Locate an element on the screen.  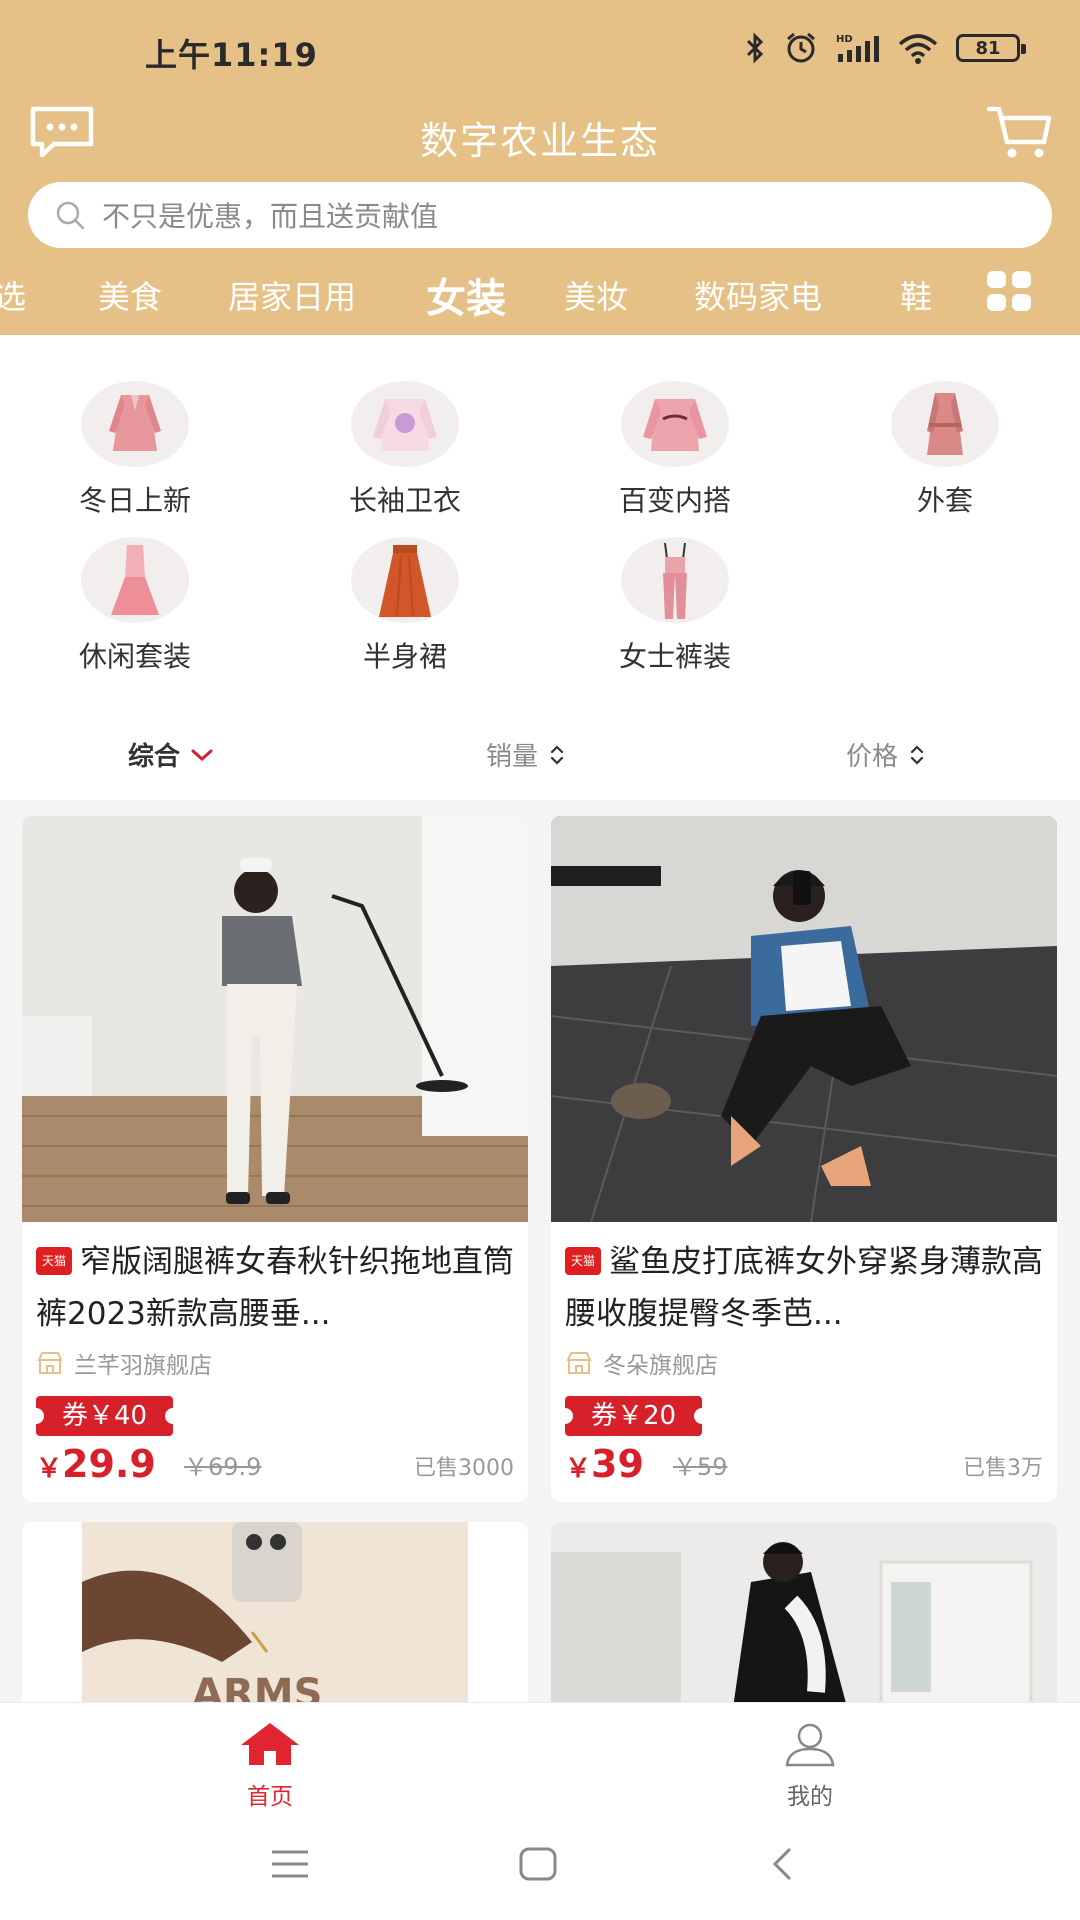
svg-text: HD is located at coordinates (844, 39).